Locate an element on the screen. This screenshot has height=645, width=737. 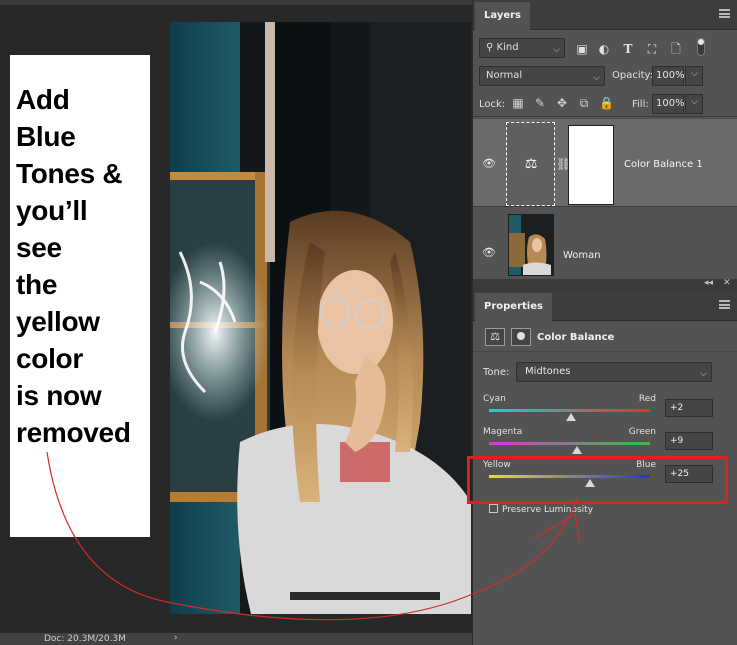
opacity-field: 100% is located at coordinates (668, 76).